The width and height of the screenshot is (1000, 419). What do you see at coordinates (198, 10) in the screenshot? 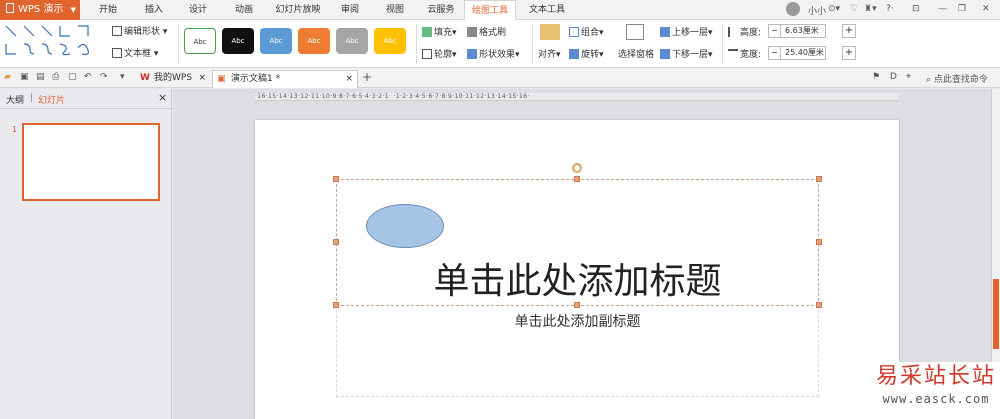
I see `tab-design: 设计` at bounding box center [198, 10].